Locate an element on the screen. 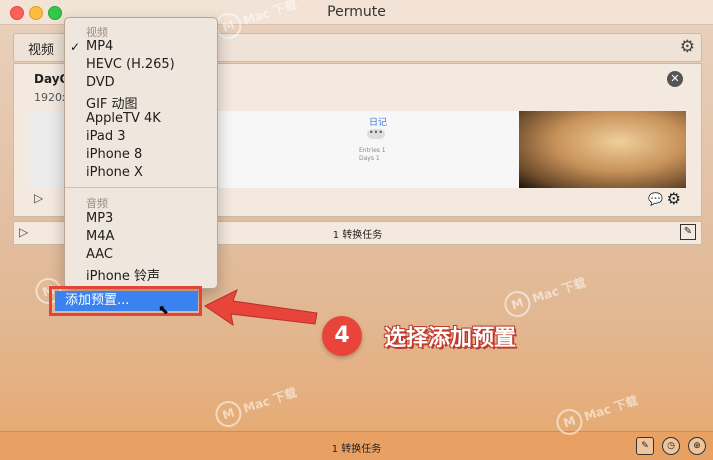 Image resolution: width=713 pixels, height=460 pixels. step-instruction: 选择添加预置 is located at coordinates (450, 338).